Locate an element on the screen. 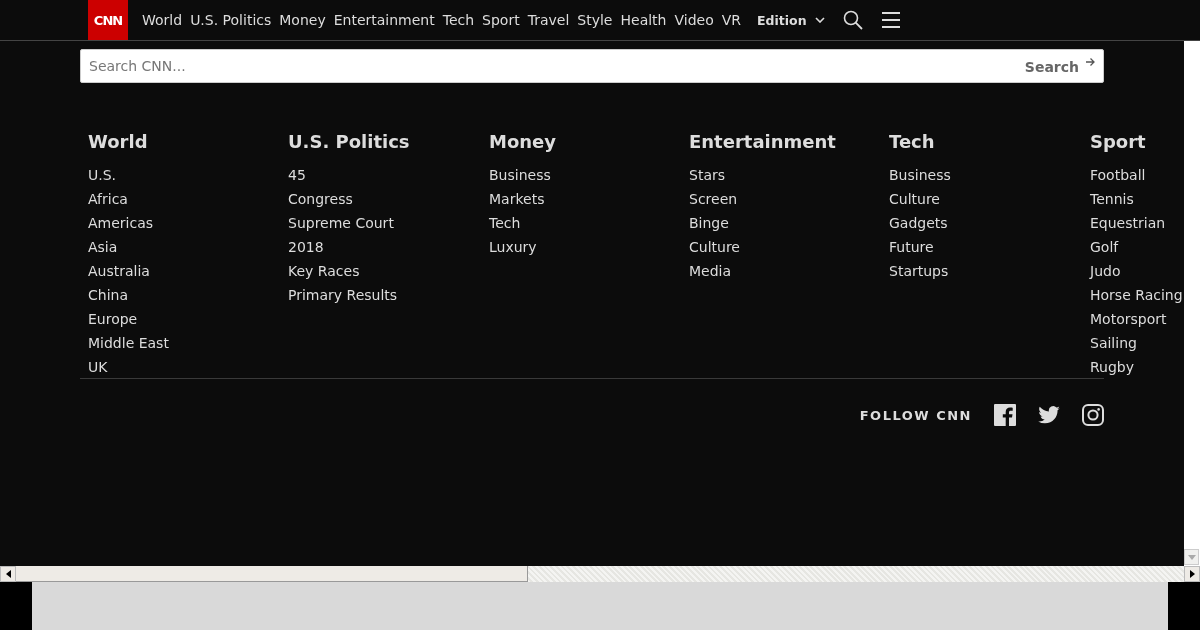 This screenshot has height=630, width=1200. section-link: Middle East is located at coordinates (188, 343).